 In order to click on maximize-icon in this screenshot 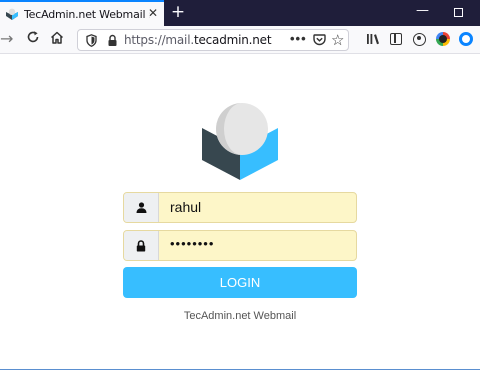, I will do `click(458, 12)`.